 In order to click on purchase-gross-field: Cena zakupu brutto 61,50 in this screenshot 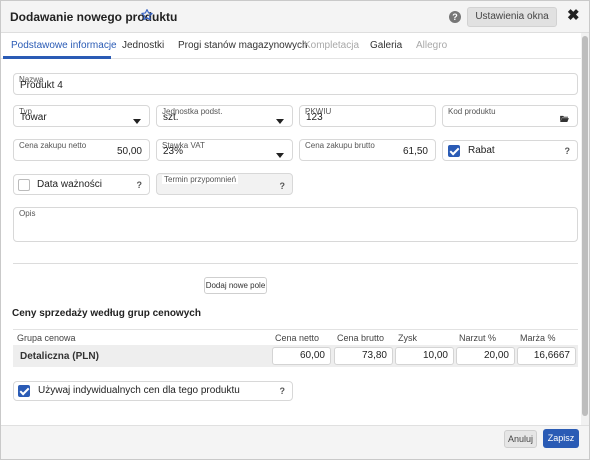, I will do `click(367, 150)`.